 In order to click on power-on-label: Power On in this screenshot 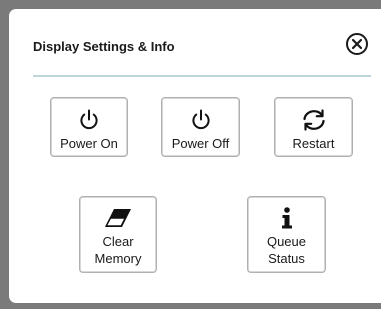, I will do `click(89, 143)`.